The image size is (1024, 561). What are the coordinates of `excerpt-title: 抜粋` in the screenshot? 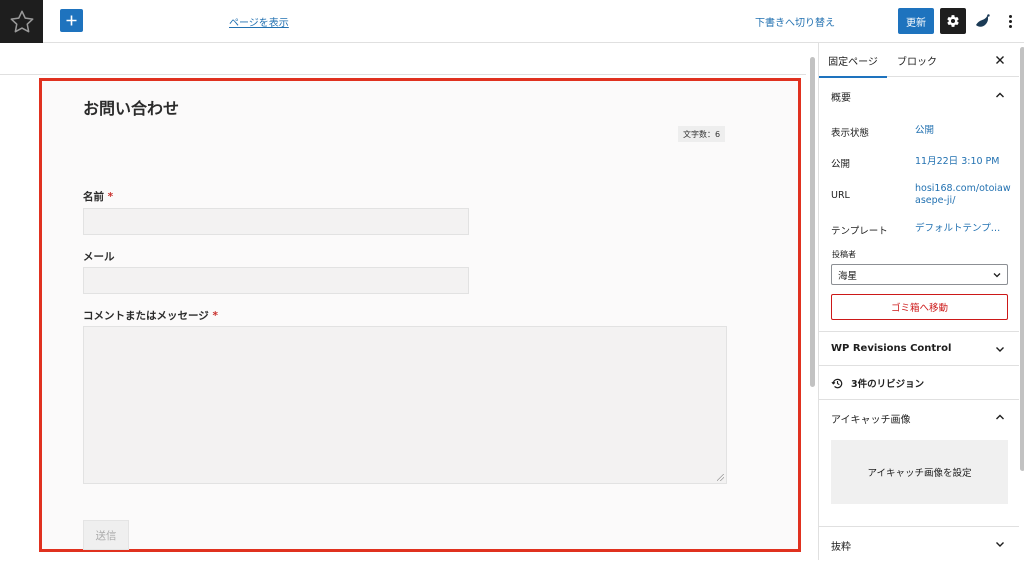 It's located at (841, 547).